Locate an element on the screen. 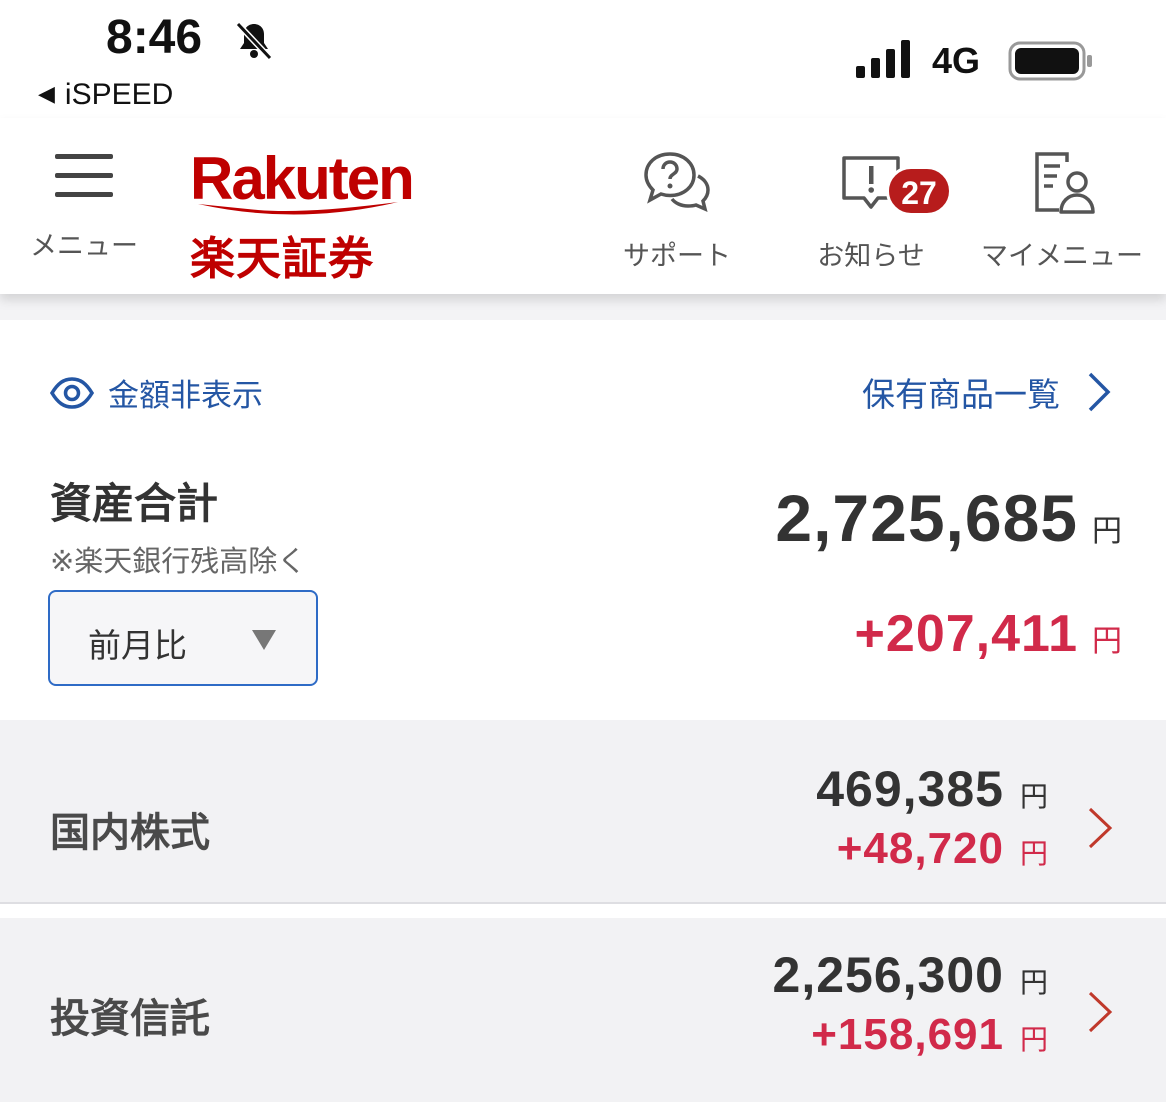  category-values: 469,385 円 +48,720 円 is located at coordinates (932, 817).